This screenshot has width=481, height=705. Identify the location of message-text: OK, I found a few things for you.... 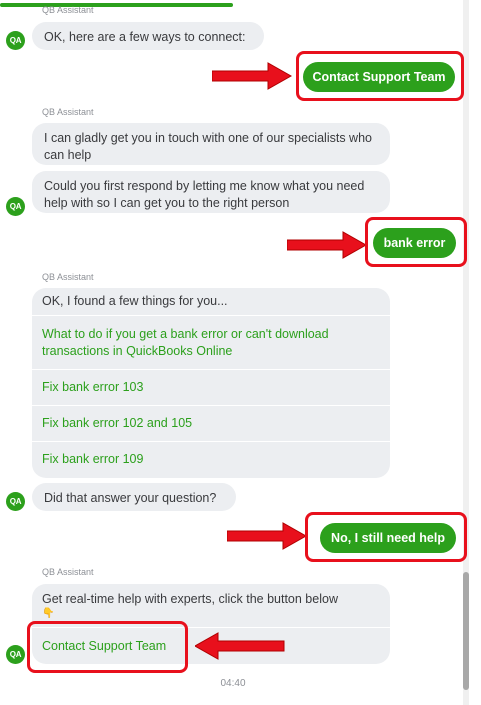
(135, 301).